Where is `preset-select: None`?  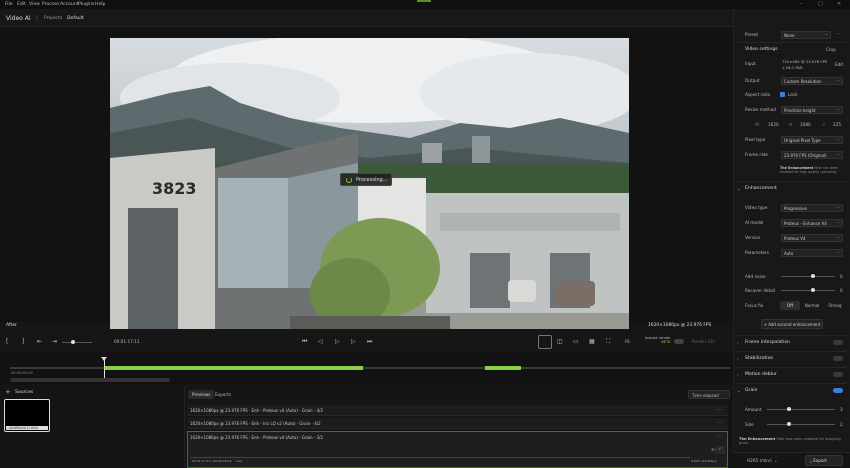
preset-select: None is located at coordinates (806, 35).